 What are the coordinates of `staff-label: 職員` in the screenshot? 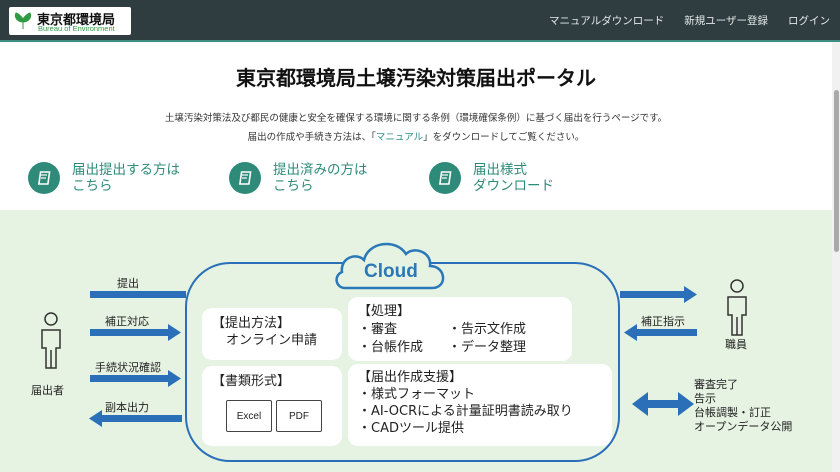 It's located at (736, 344).